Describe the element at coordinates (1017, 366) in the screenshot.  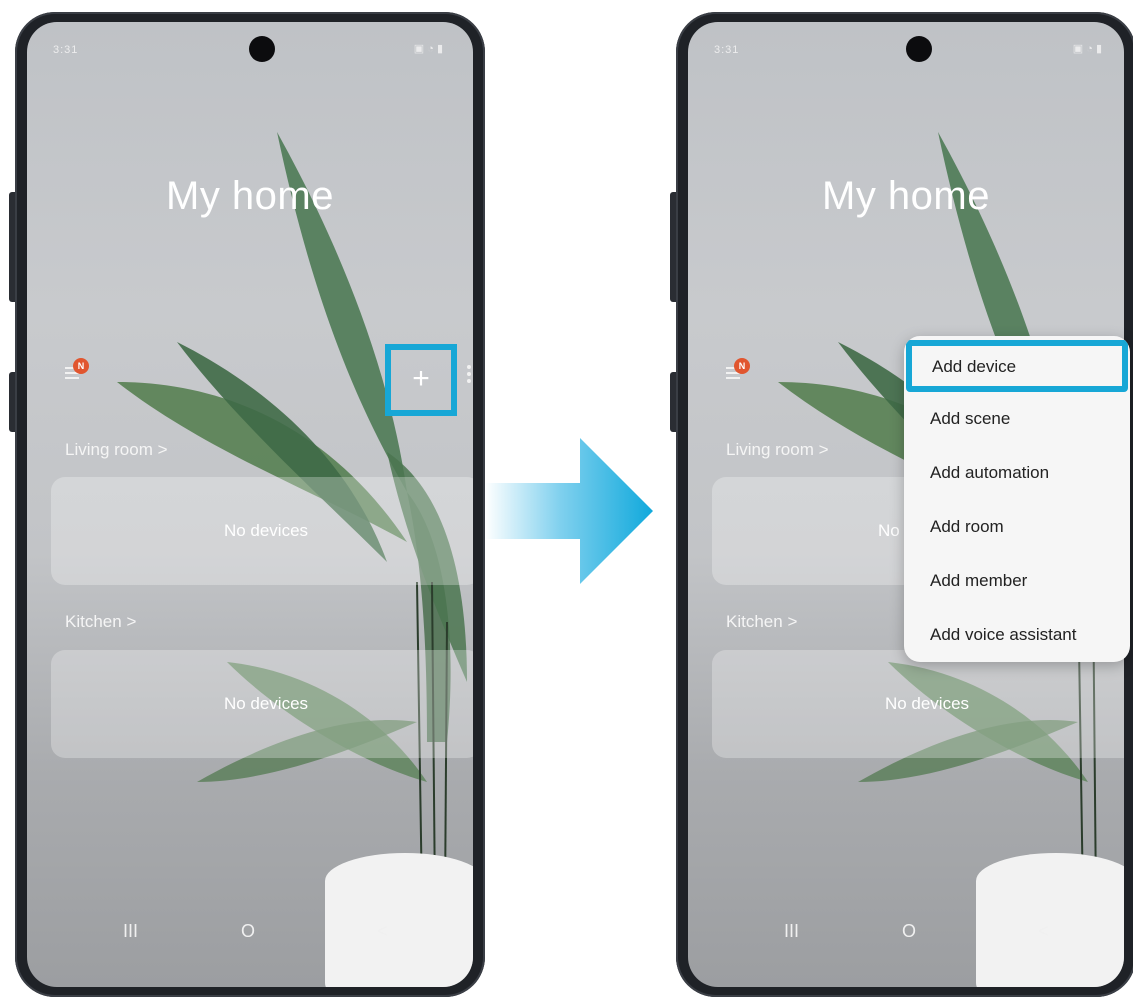
I see `menu-item-add-device: Add device` at that location.